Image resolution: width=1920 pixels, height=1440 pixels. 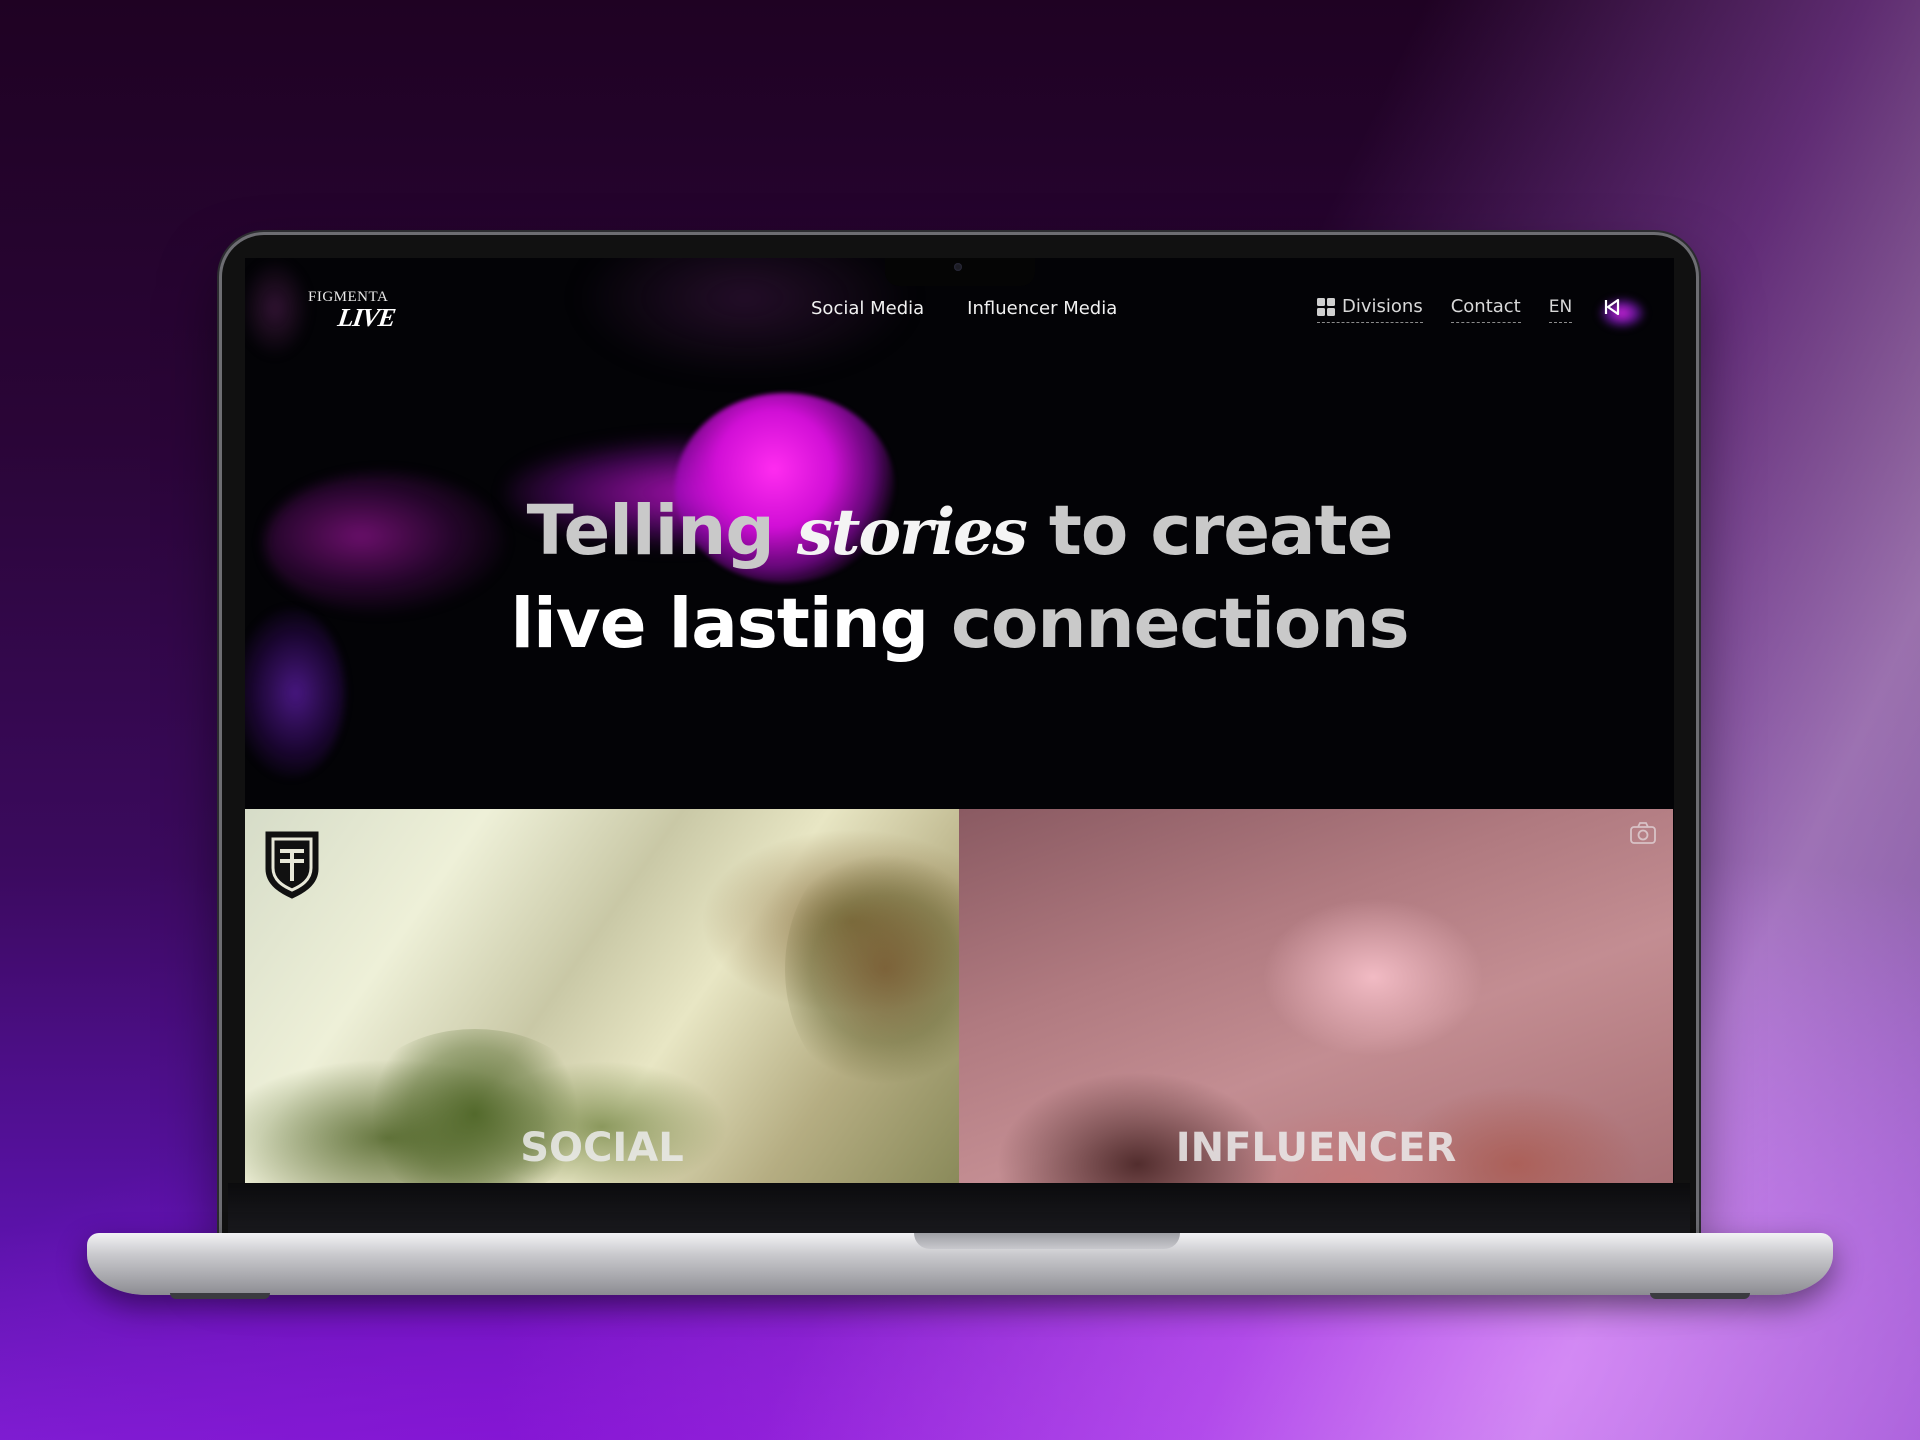 I want to click on nav-influencer-media: Influencer Media, so click(x=1042, y=308).